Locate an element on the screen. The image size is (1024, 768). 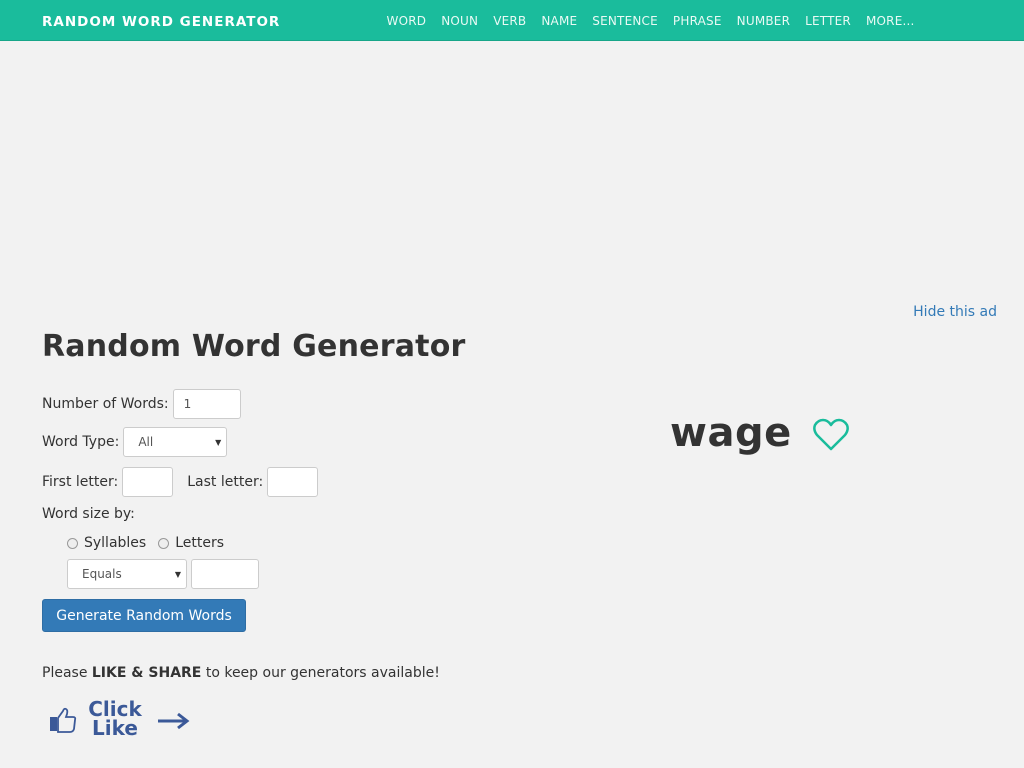
size-value-input is located at coordinates (225, 574).